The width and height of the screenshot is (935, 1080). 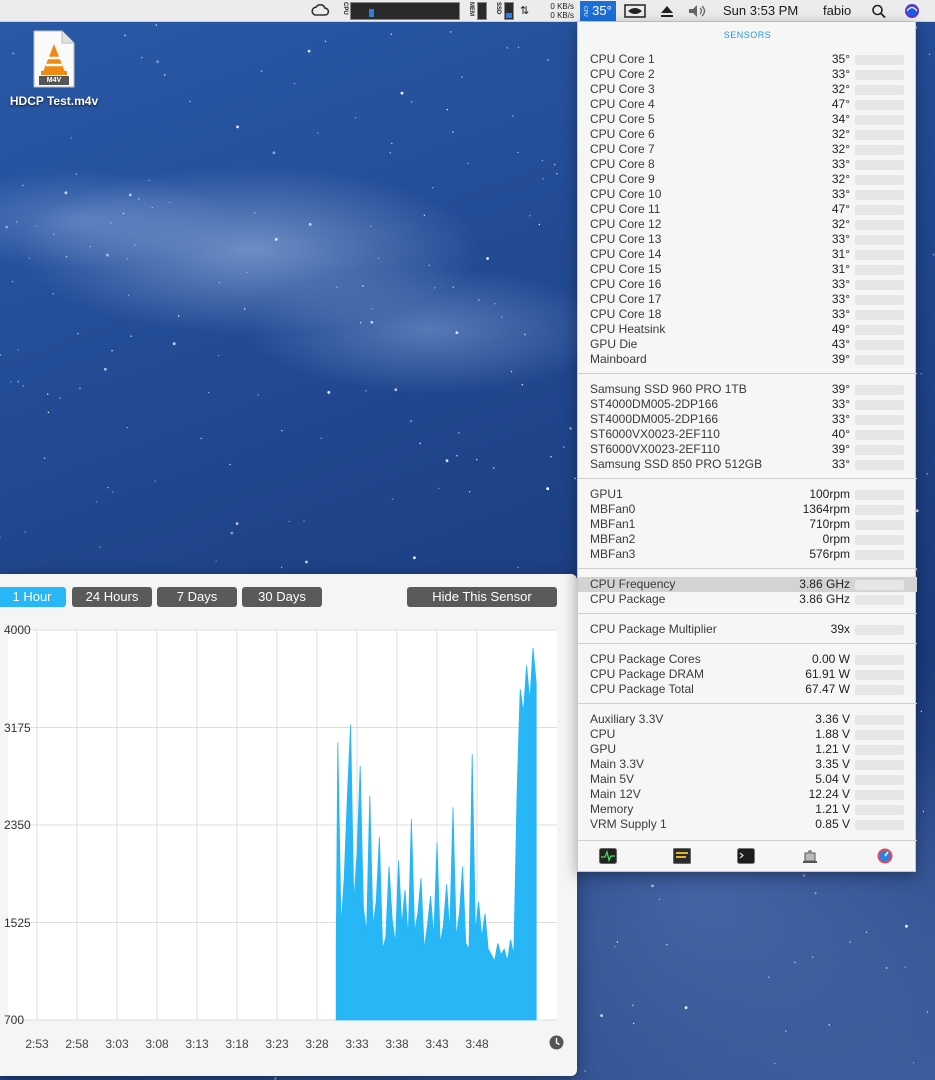 What do you see at coordinates (747, 434) in the screenshot?
I see `sensor-row: ST6000VX0023-2EF110 40°` at bounding box center [747, 434].